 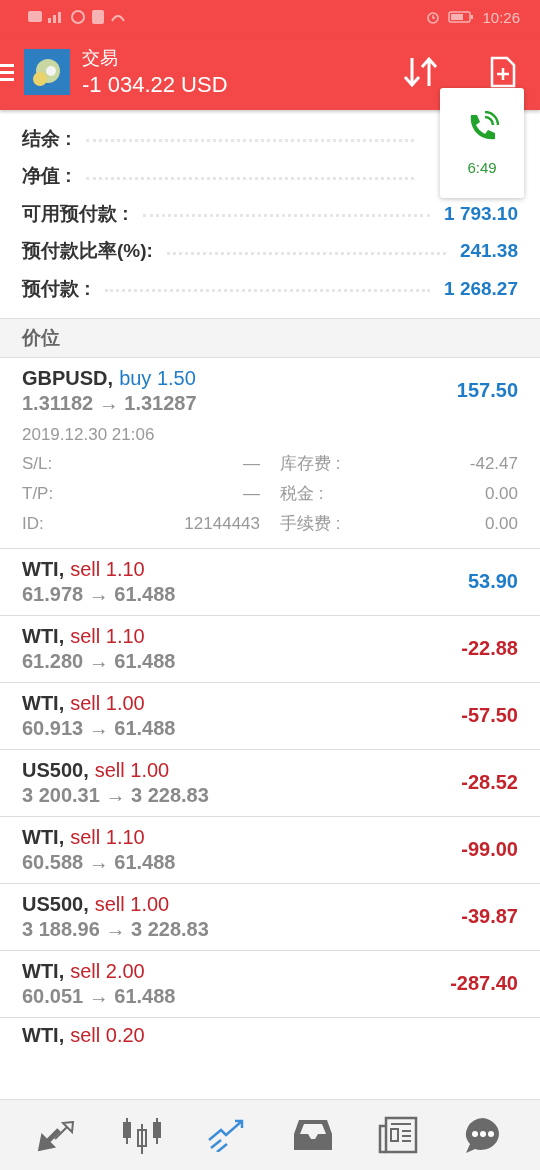 I want to click on summary-value: 1 793.10, so click(x=481, y=213).